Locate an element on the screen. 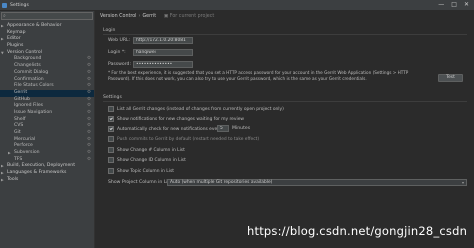  watermark-url: https://blog.csdn.net/gongjin28_csdn is located at coordinates (357, 231).